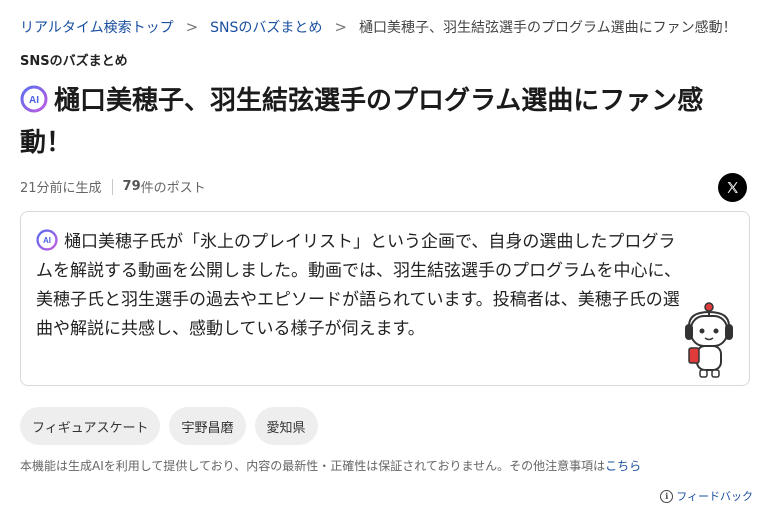 The width and height of the screenshot is (780, 529). Describe the element at coordinates (74, 61) in the screenshot. I see `category-label: SNSのバズまとめ` at that location.